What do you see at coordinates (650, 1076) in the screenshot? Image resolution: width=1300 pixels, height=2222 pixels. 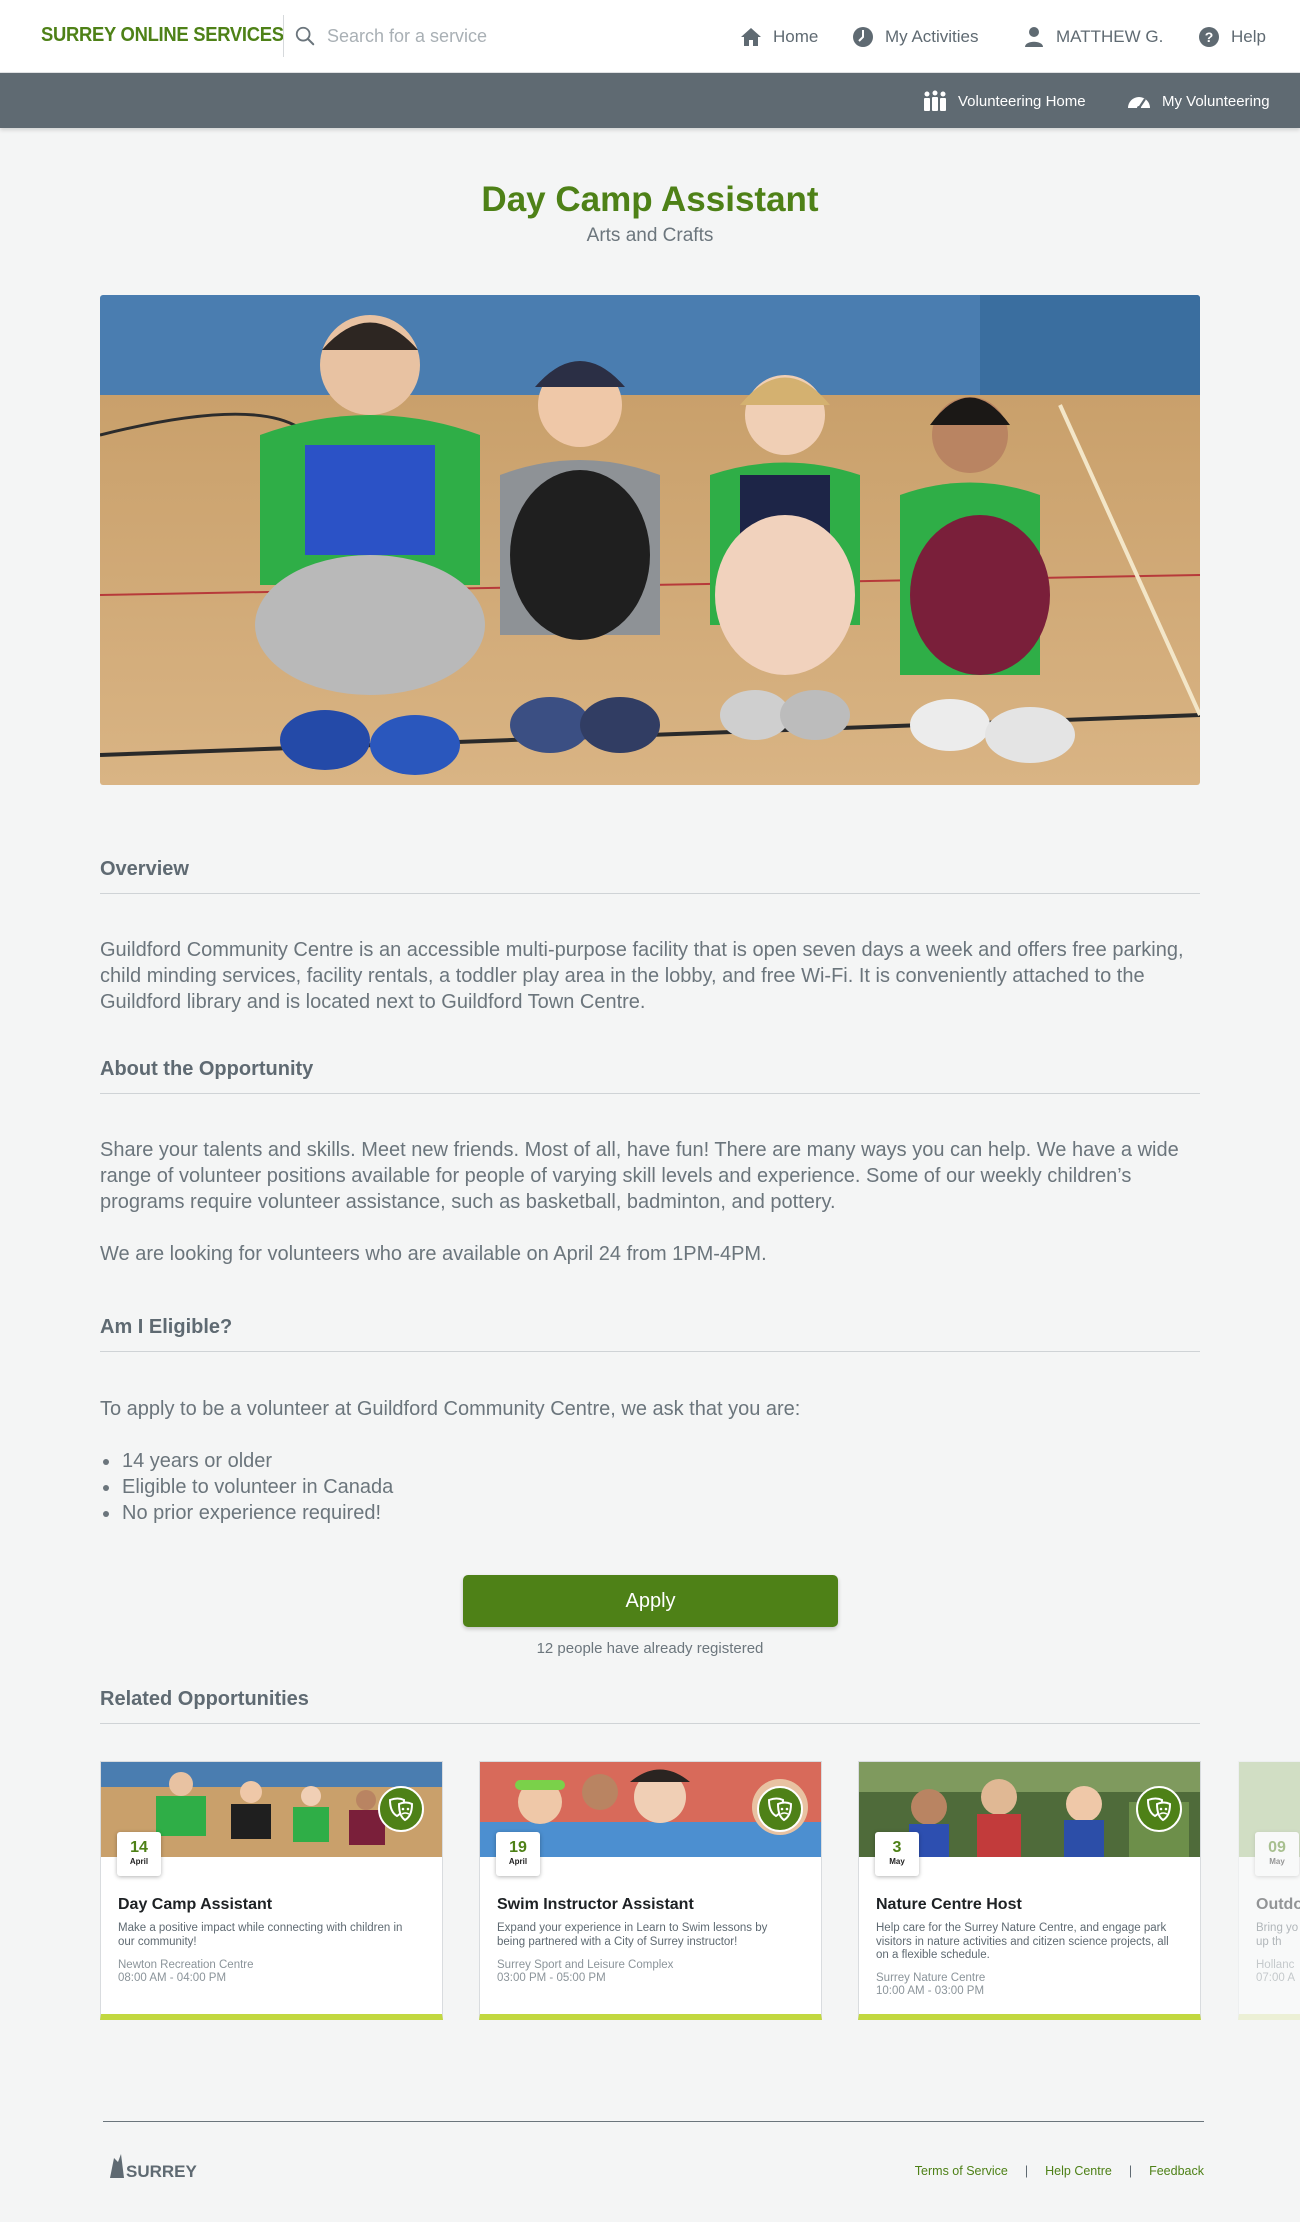 I see `about-heading: About the Opportunity` at bounding box center [650, 1076].